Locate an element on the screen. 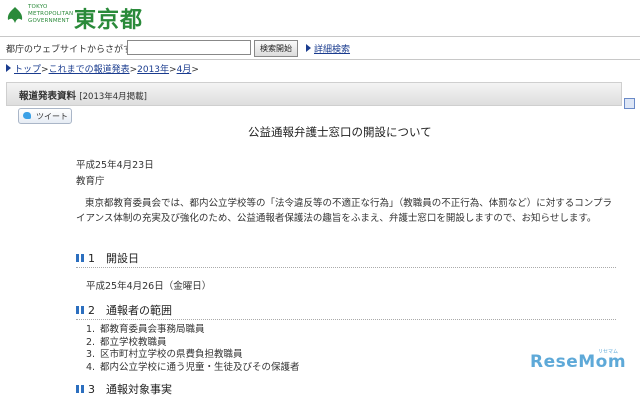 This screenshot has height=397, width=640. breadcrumb-arrow-icon is located at coordinates (8, 68).